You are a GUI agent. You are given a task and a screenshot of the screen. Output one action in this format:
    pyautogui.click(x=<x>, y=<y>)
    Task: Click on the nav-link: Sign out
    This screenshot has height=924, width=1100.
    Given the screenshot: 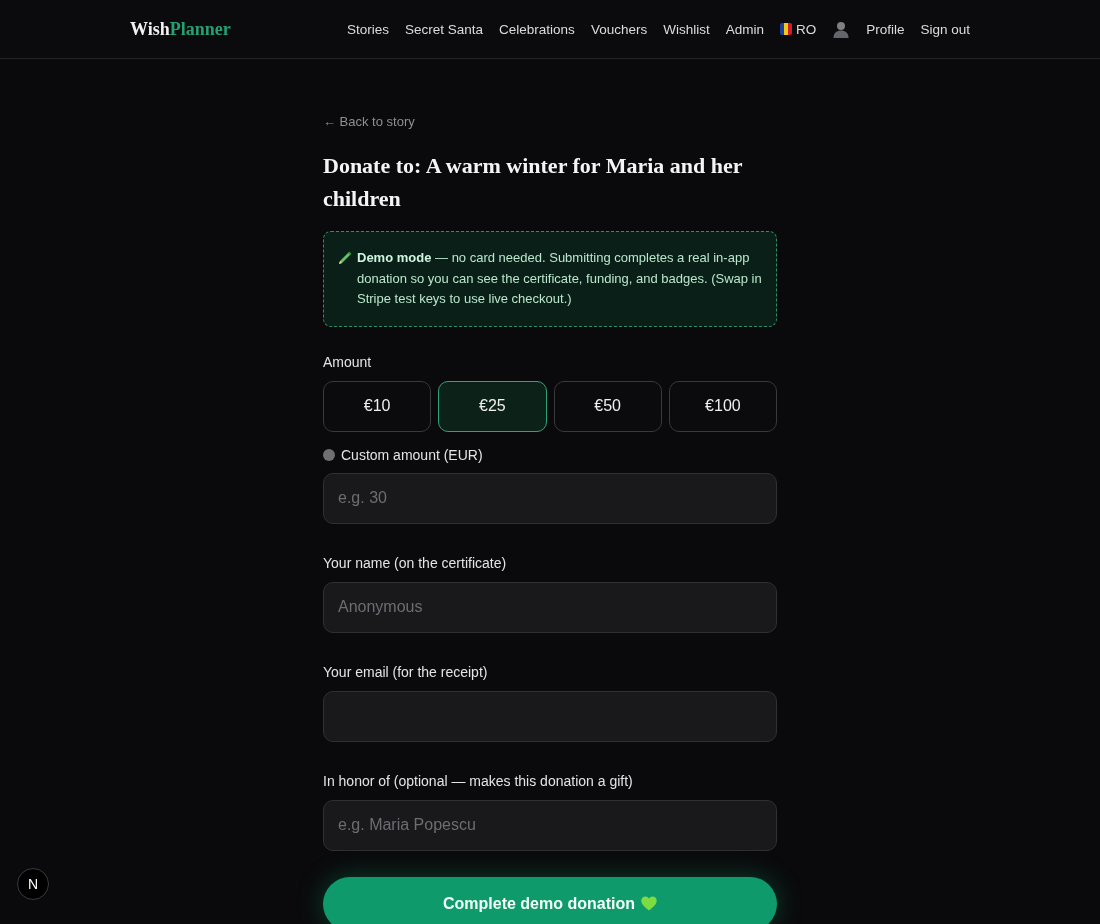 What is the action you would take?
    pyautogui.click(x=945, y=29)
    